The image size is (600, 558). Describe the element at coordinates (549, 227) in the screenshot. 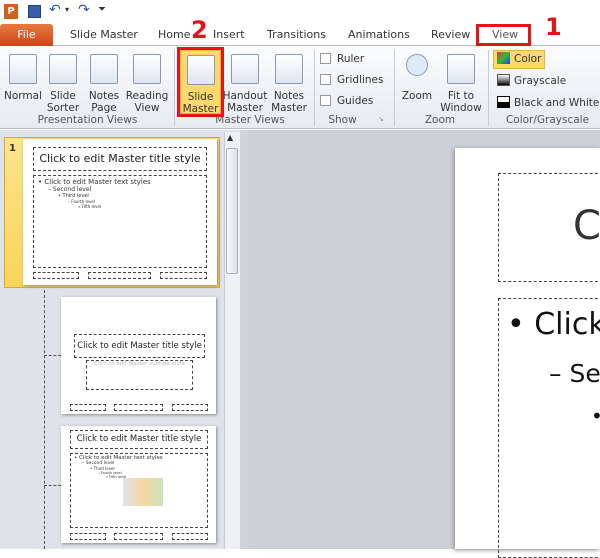

I see `master-title-placeholder: C` at that location.